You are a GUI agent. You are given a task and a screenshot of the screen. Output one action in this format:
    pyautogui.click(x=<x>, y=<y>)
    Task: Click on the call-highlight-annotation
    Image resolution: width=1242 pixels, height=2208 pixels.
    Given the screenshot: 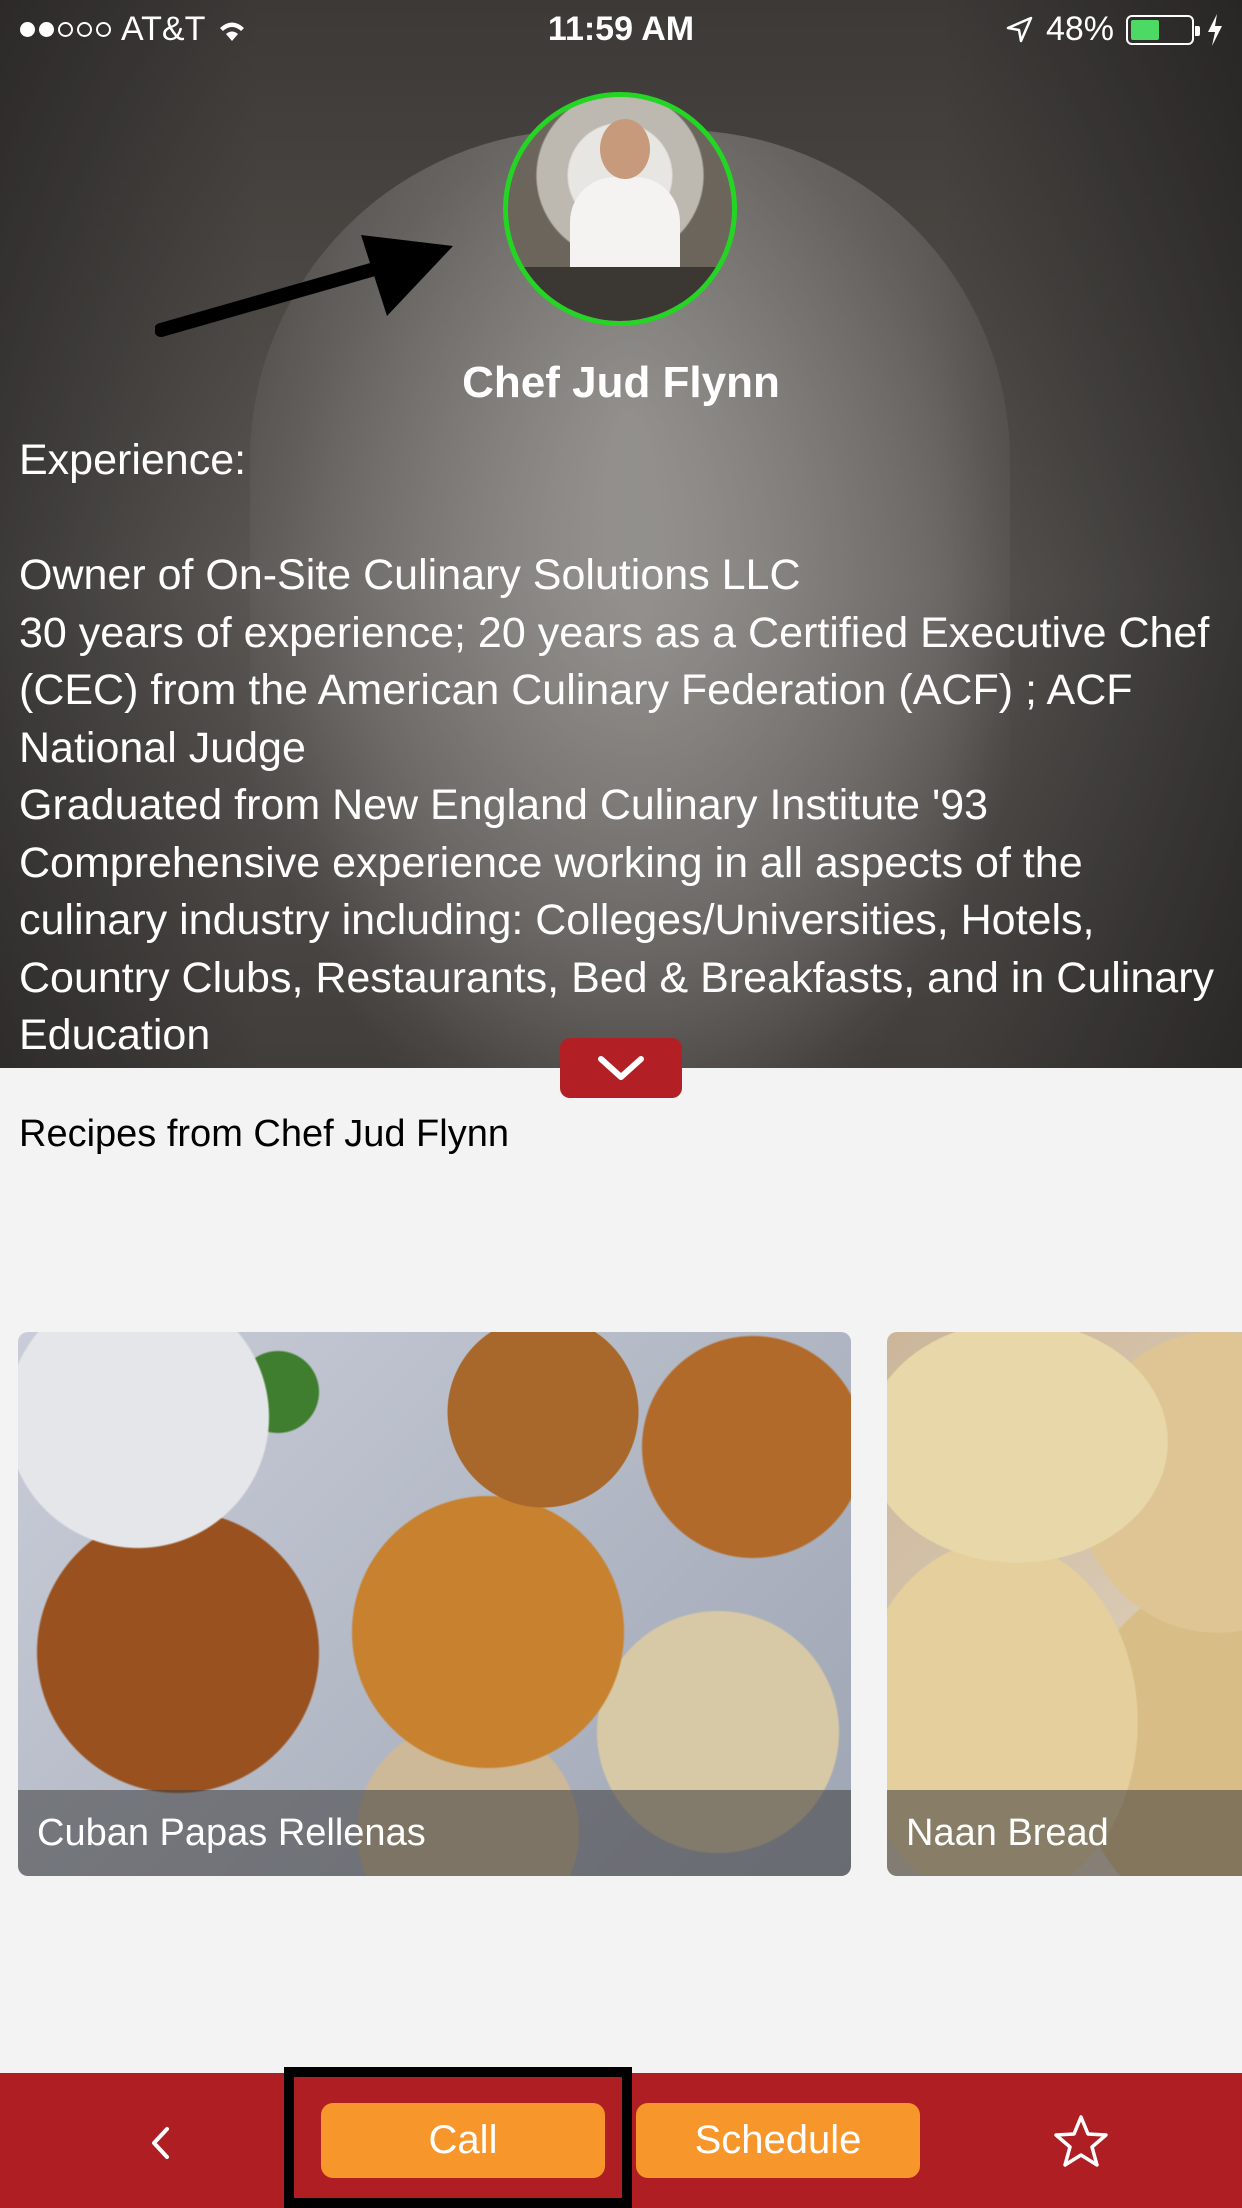 What is the action you would take?
    pyautogui.click(x=458, y=2137)
    